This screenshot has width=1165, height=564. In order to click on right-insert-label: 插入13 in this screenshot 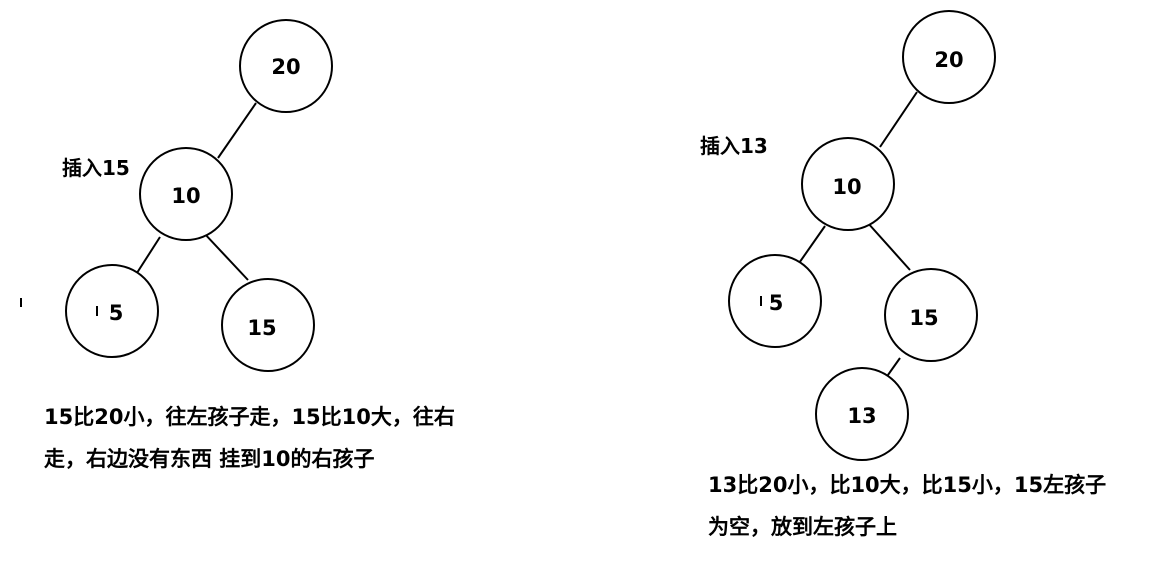, I will do `click(734, 146)`.